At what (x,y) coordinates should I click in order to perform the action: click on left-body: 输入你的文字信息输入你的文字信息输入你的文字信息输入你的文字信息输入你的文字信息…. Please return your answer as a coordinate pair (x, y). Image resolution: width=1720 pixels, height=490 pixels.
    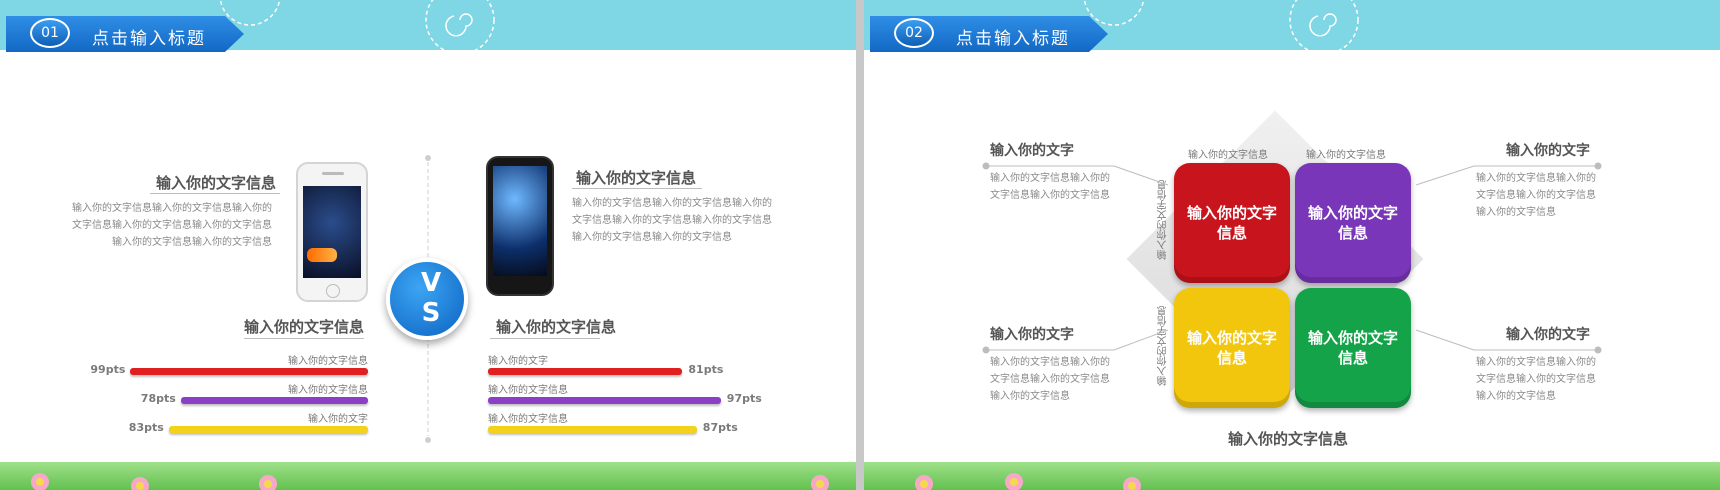
    Looking at the image, I should click on (172, 225).